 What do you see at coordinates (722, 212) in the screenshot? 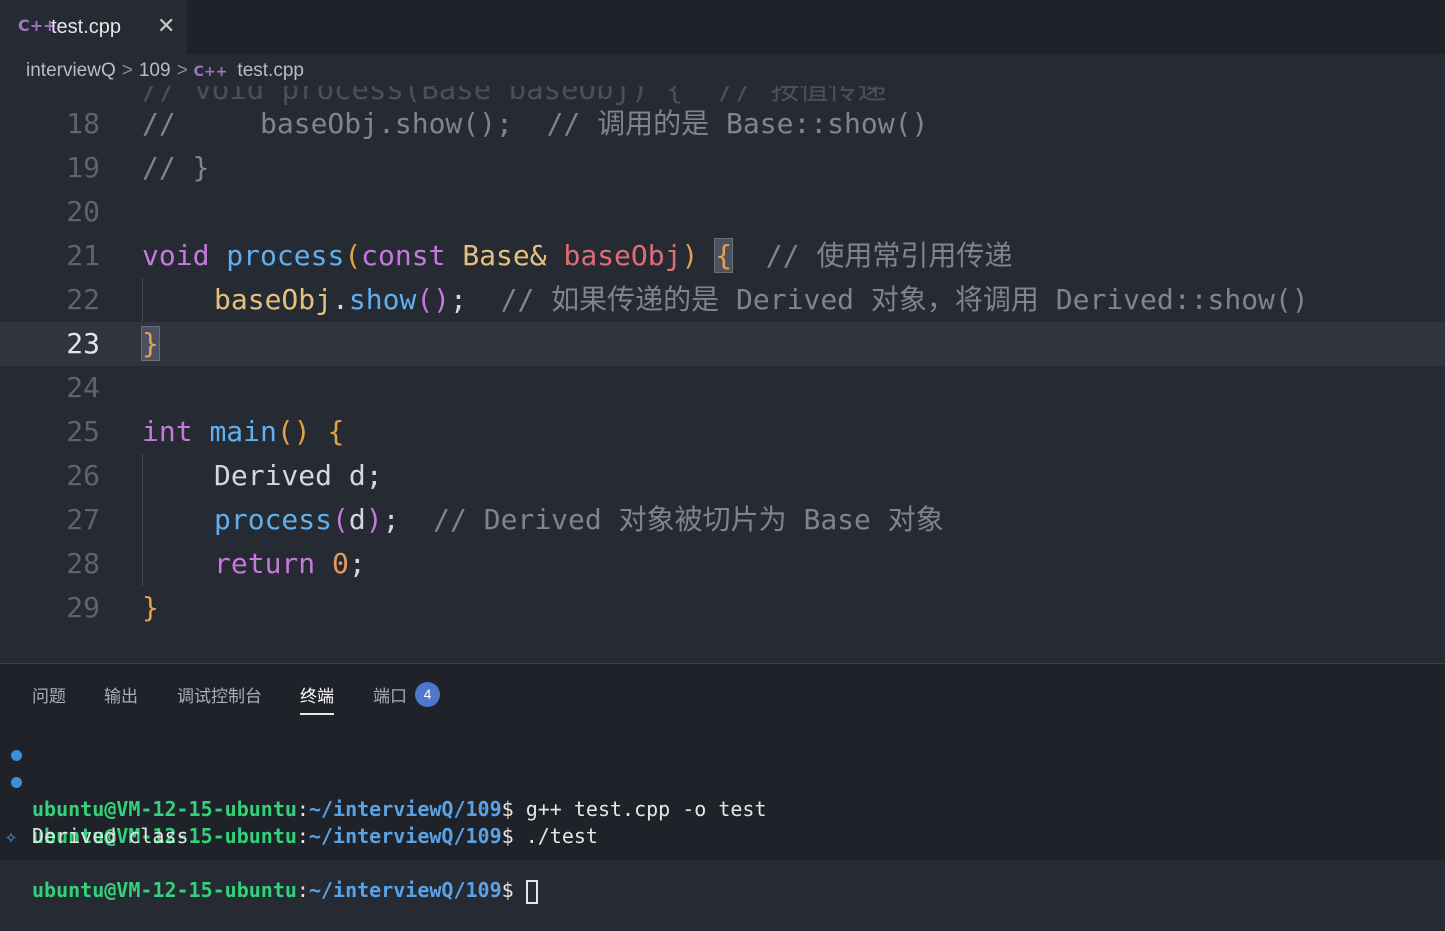
I see `code-line: 20` at bounding box center [722, 212].